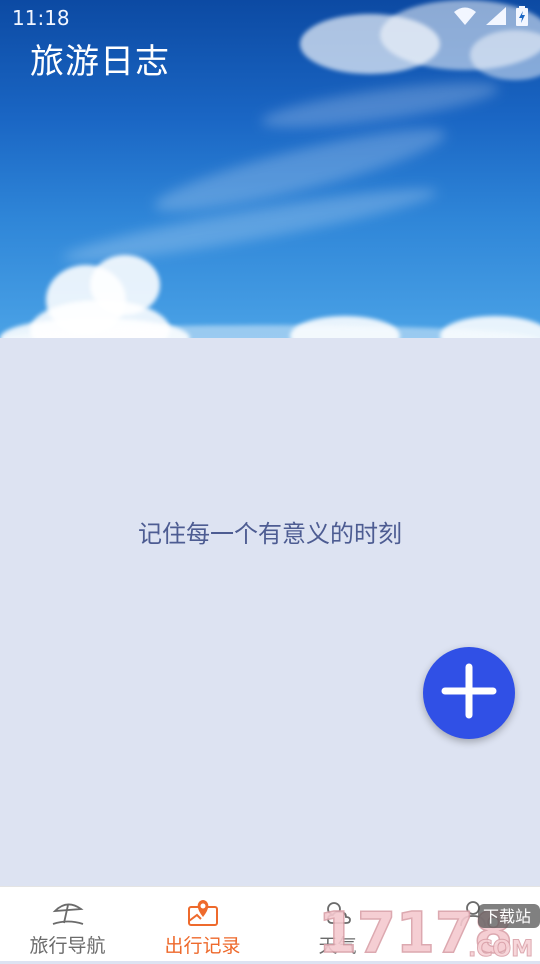  Describe the element at coordinates (203, 915) in the screenshot. I see `map-pin-icon` at that location.